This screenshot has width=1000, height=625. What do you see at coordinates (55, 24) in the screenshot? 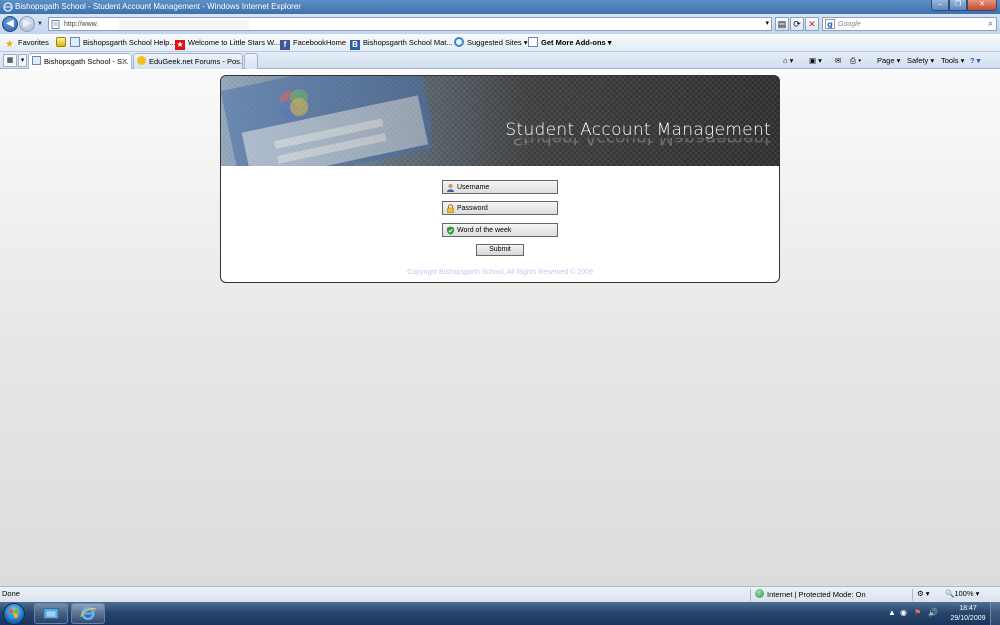
I see `page-icon` at bounding box center [55, 24].